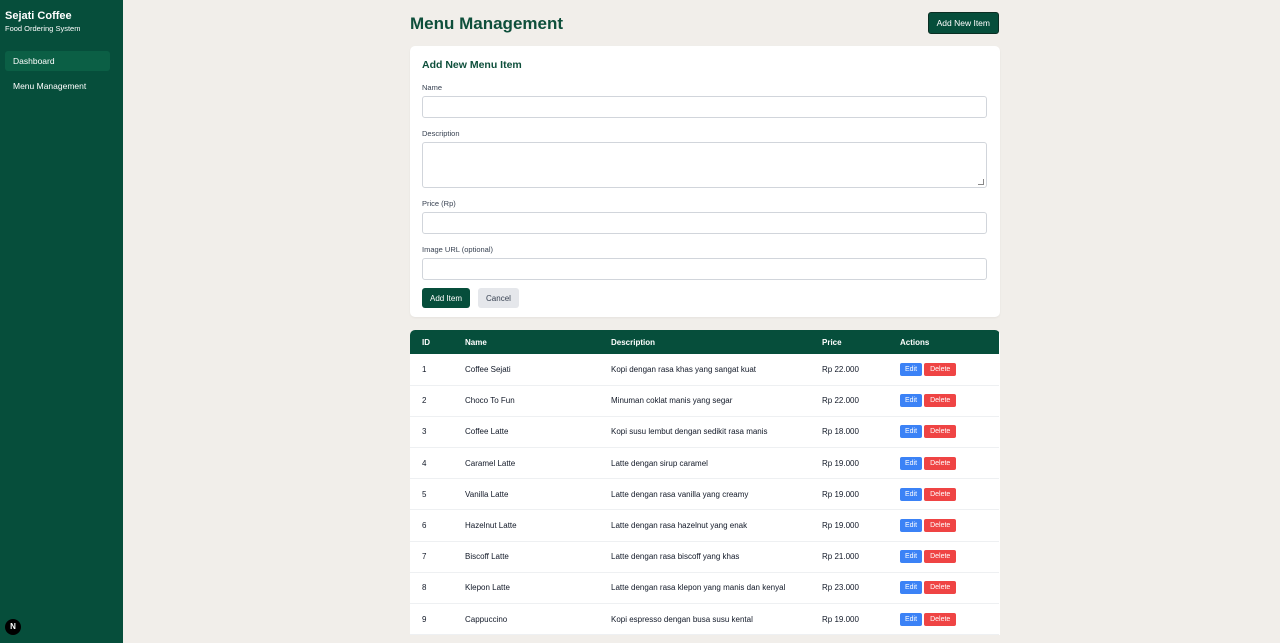  What do you see at coordinates (446, 298) in the screenshot?
I see `add-item-button: Add Item` at bounding box center [446, 298].